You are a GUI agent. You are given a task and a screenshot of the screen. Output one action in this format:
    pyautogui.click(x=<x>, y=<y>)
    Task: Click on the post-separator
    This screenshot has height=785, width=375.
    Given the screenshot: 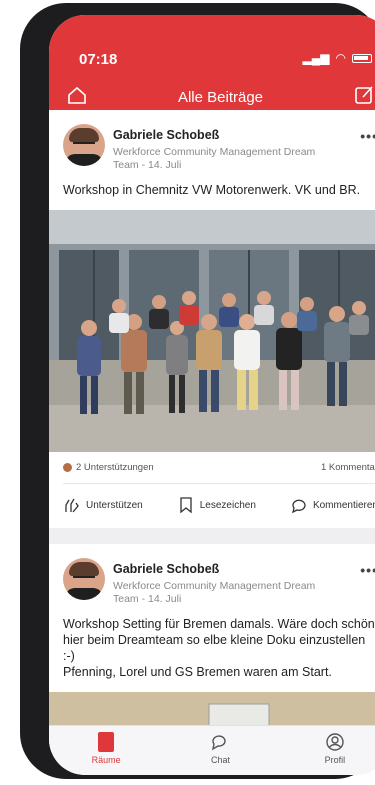 What is the action you would take?
    pyautogui.click(x=212, y=536)
    